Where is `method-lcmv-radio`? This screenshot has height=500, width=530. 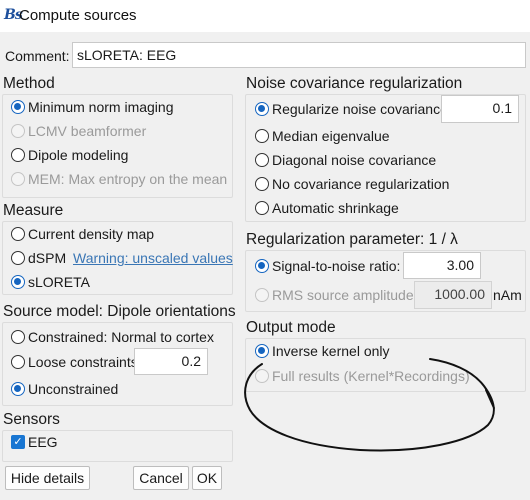 method-lcmv-radio is located at coordinates (18, 131).